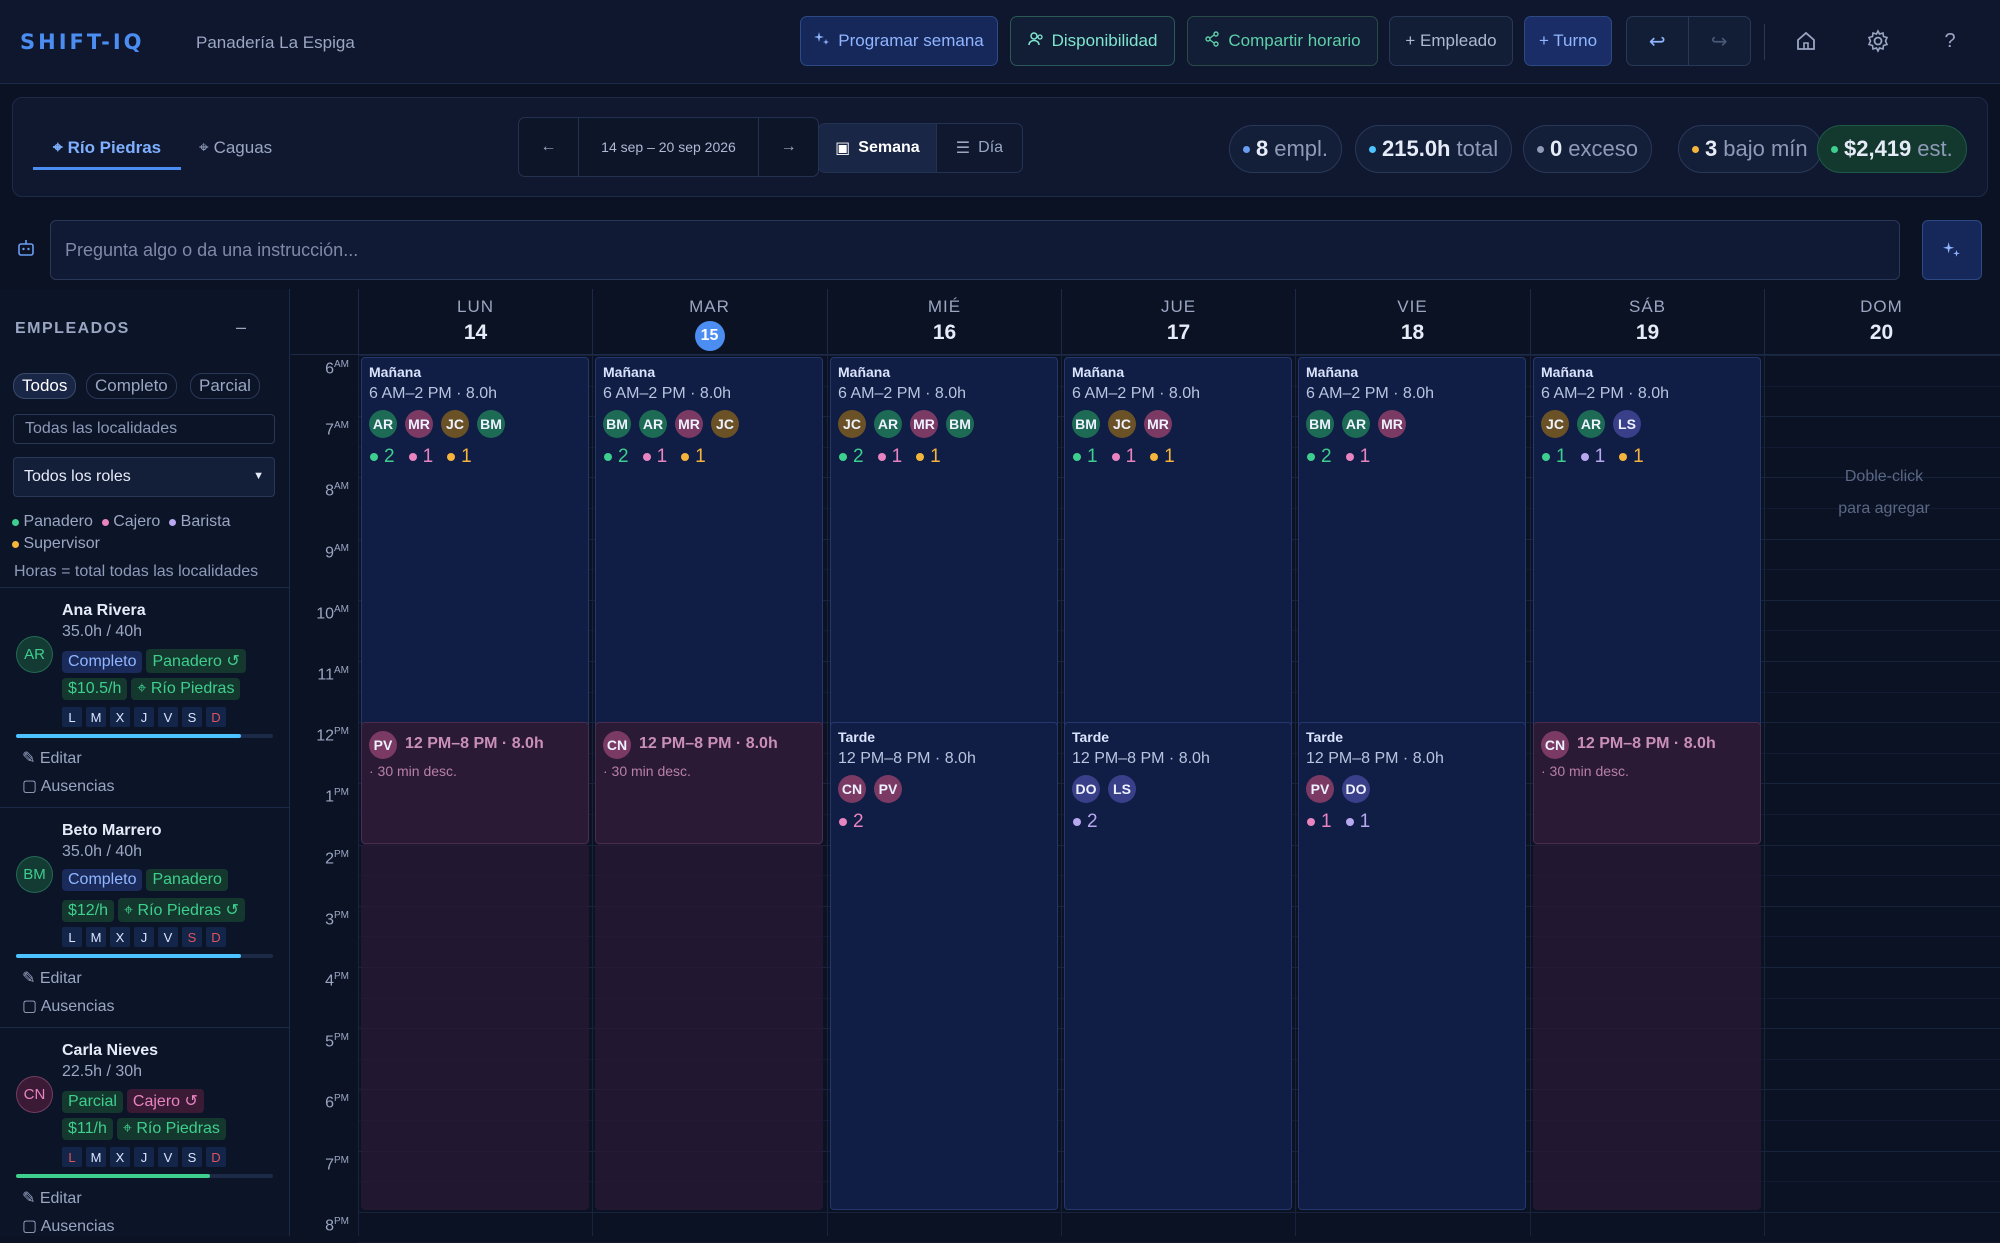 Image resolution: width=2000 pixels, height=1243 pixels. Describe the element at coordinates (1883, 493) in the screenshot. I see `empty-day-hint: Doble-click para agregar` at that location.